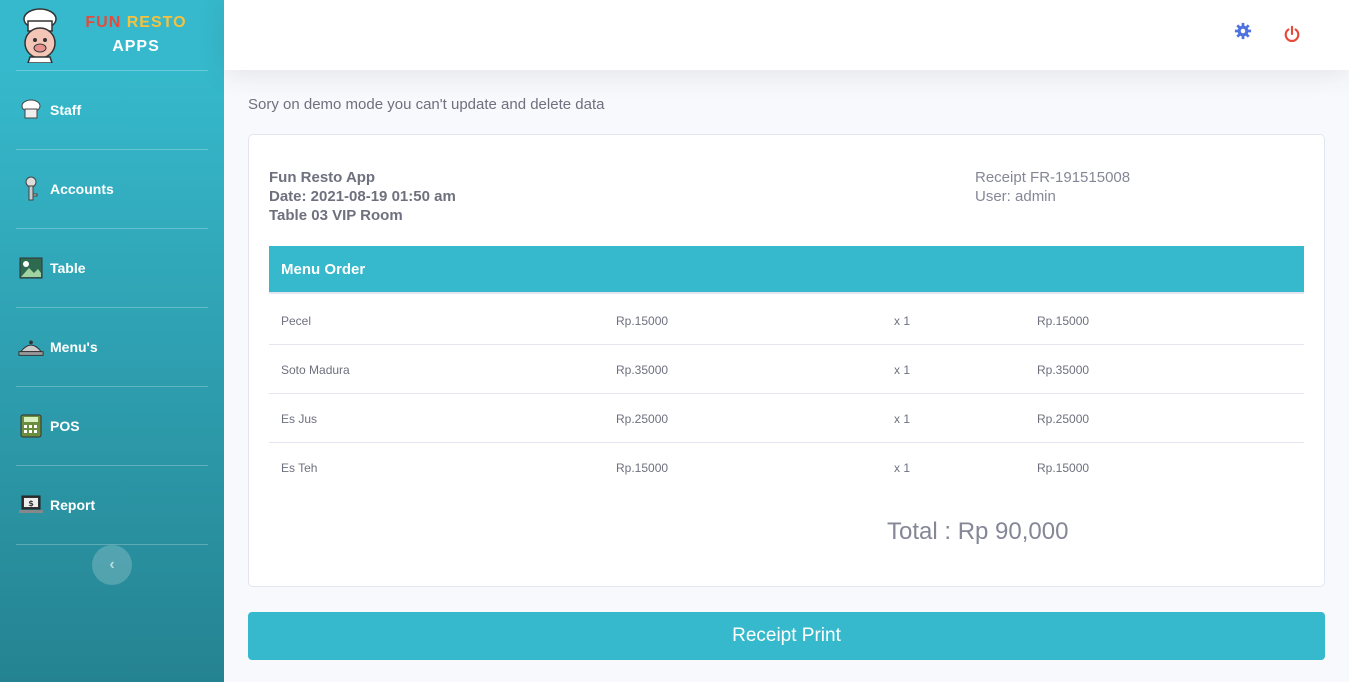 This screenshot has height=682, width=1349. Describe the element at coordinates (299, 468) in the screenshot. I see `item-name: Es Teh` at that location.